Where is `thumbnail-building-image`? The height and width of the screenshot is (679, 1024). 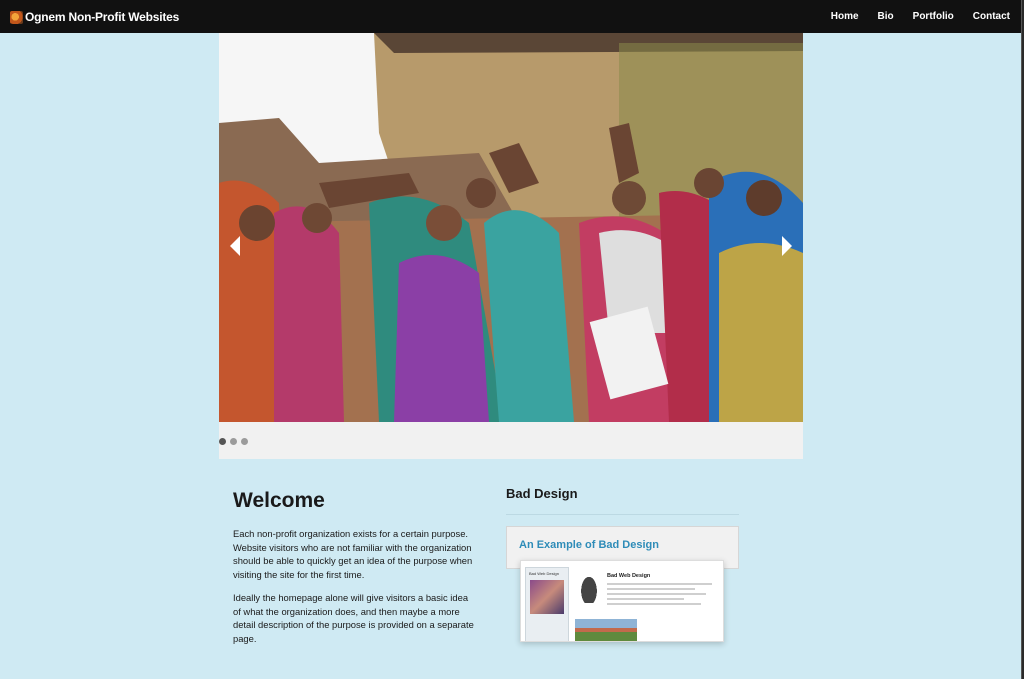 thumbnail-building-image is located at coordinates (606, 630).